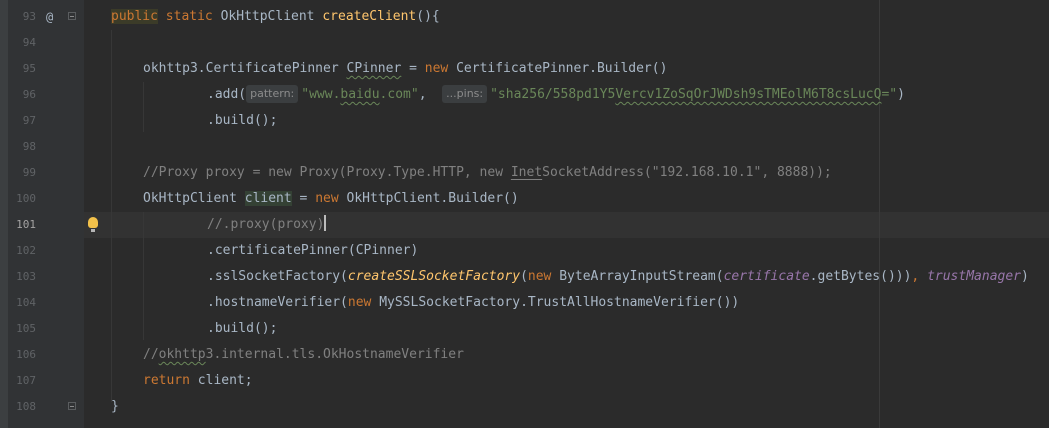 The width and height of the screenshot is (1049, 428). What do you see at coordinates (26, 328) in the screenshot?
I see `line-number: 105` at bounding box center [26, 328].